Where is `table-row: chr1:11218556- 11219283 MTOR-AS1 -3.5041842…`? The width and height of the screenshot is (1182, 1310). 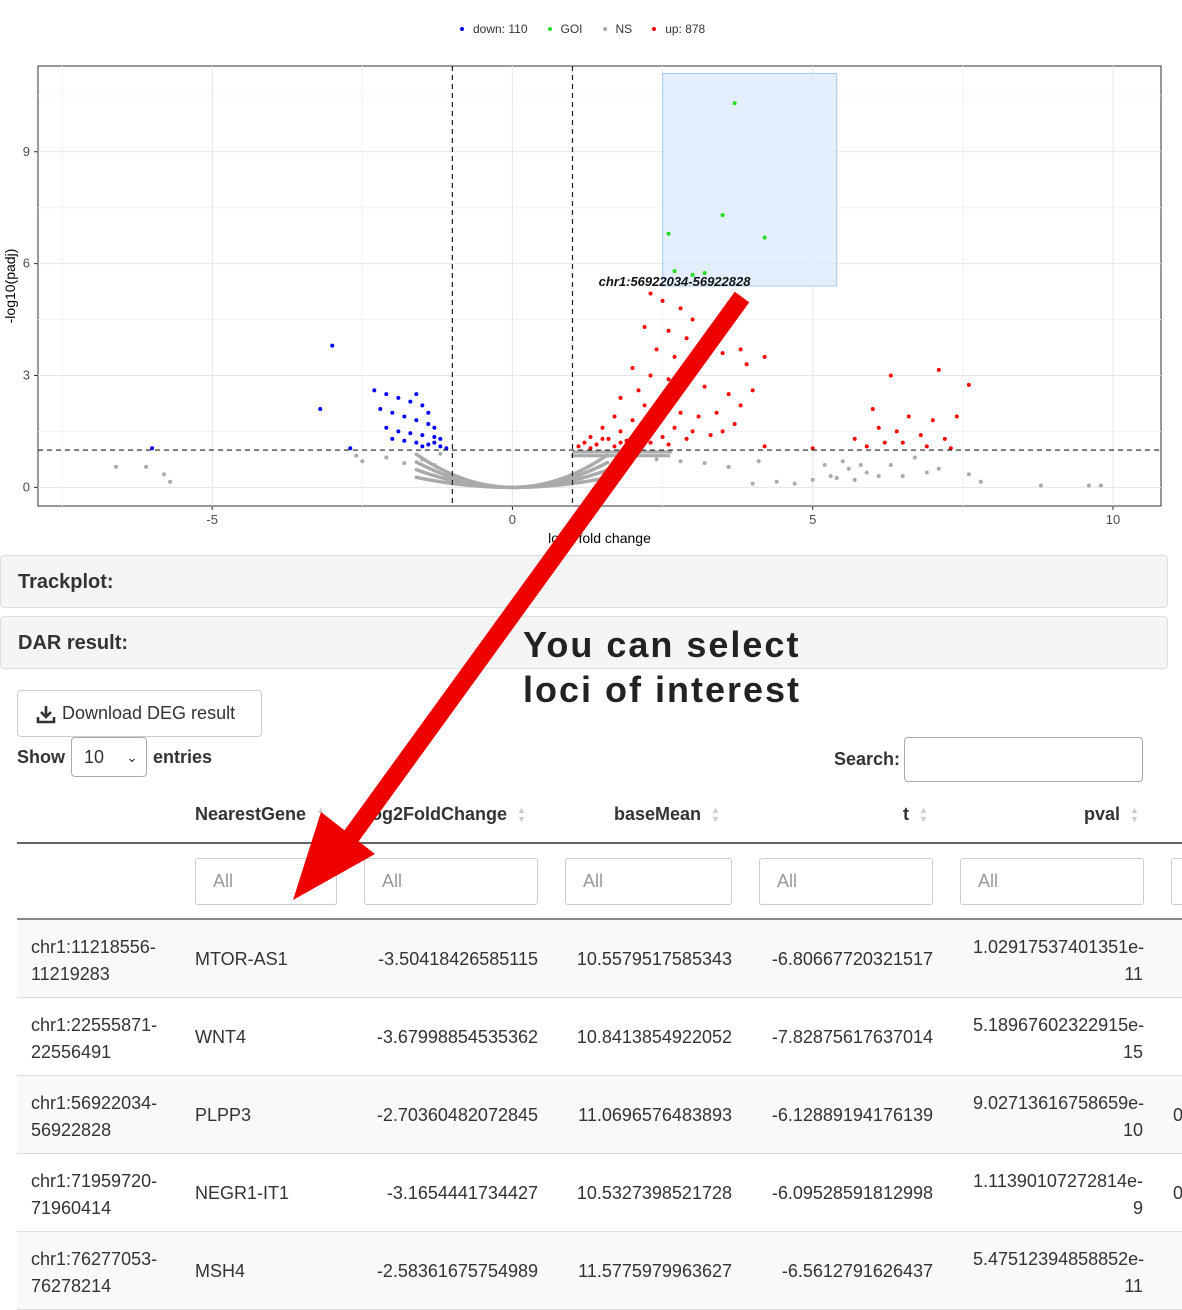 table-row: chr1:11218556- 11219283 MTOR-AS1 -3.5041842… is located at coordinates (599, 959).